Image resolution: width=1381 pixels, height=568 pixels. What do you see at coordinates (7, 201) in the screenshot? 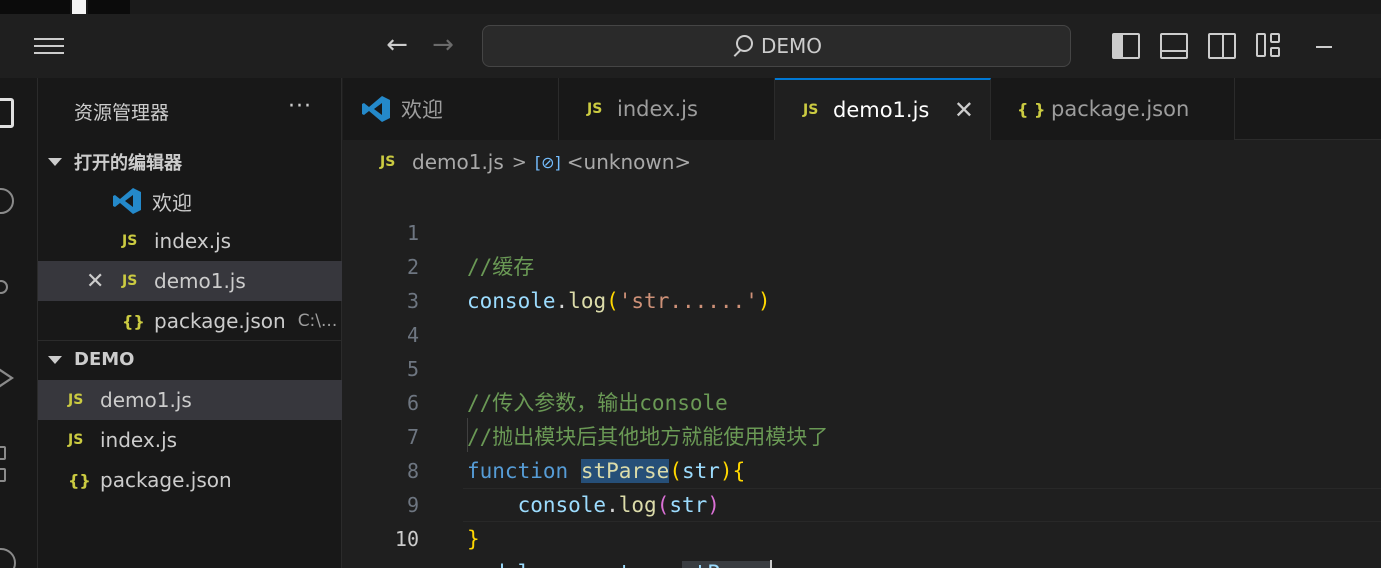
I see `search-view-icon` at bounding box center [7, 201].